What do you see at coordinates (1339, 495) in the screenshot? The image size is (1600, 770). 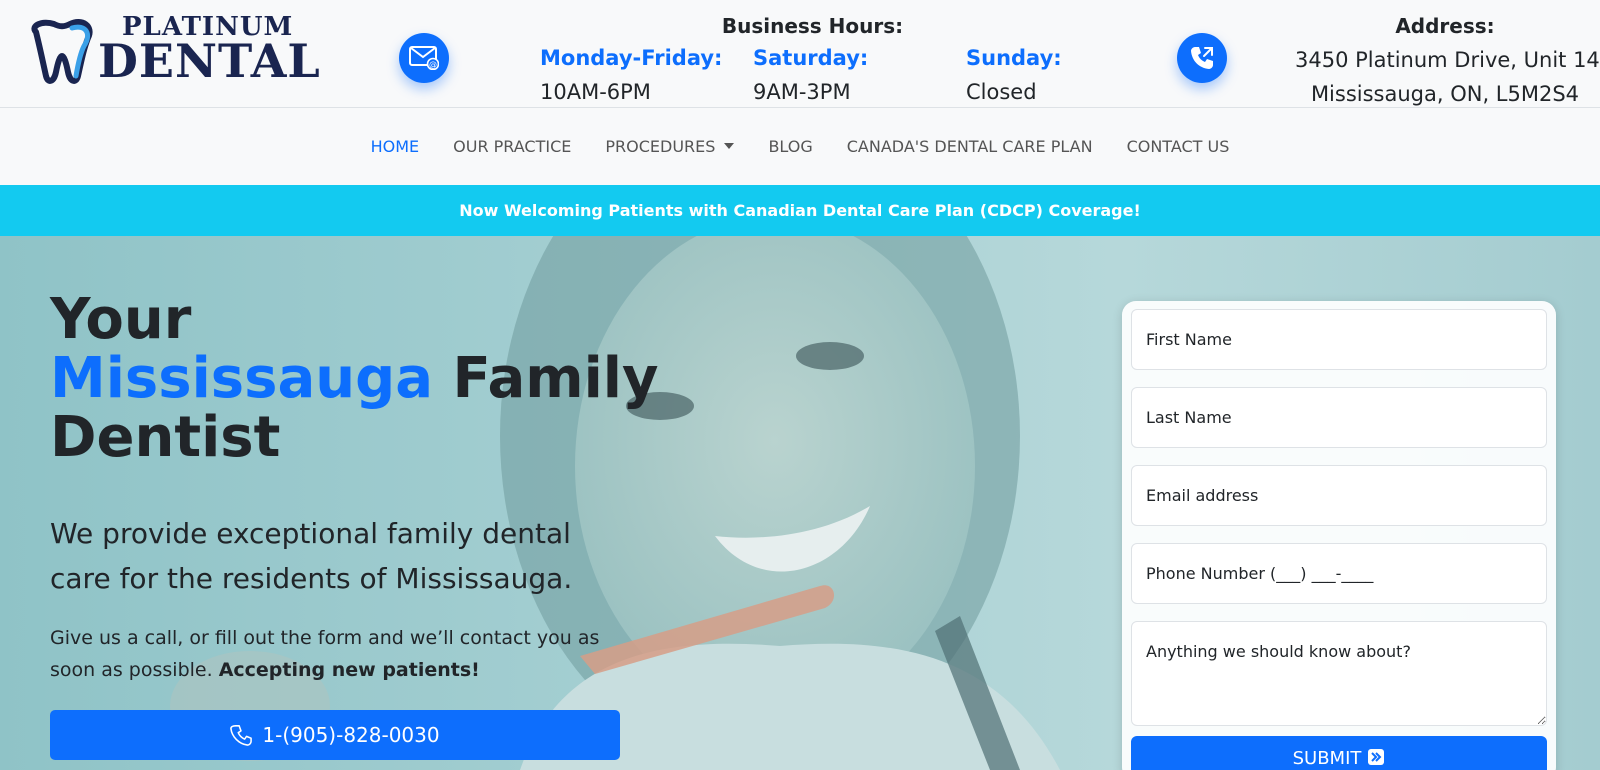 I see `email-input` at bounding box center [1339, 495].